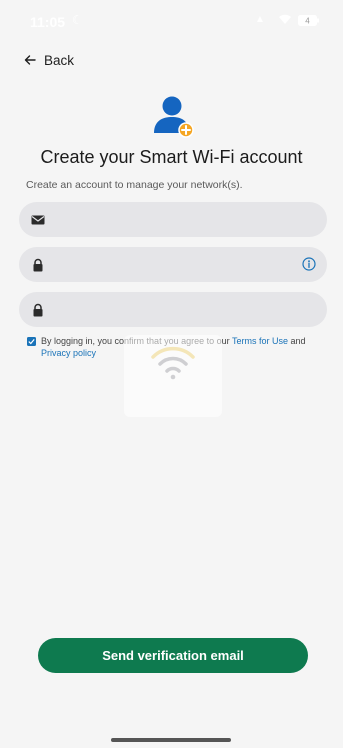 The width and height of the screenshot is (343, 748). I want to click on back-button: Back, so click(49, 60).